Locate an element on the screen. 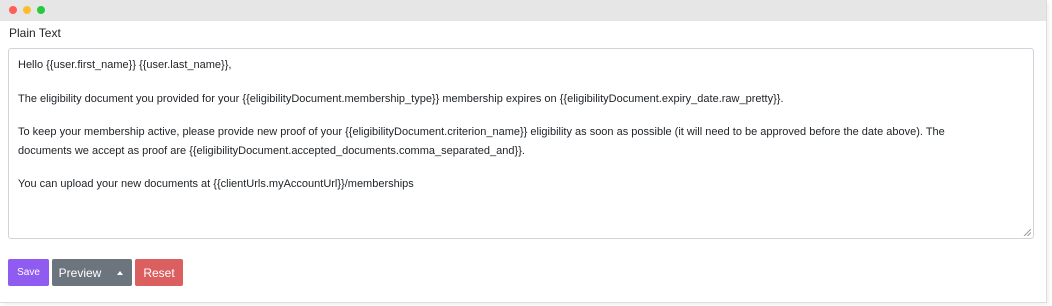 The image size is (1052, 306). preview-dropdown-toggle is located at coordinates (120, 272).